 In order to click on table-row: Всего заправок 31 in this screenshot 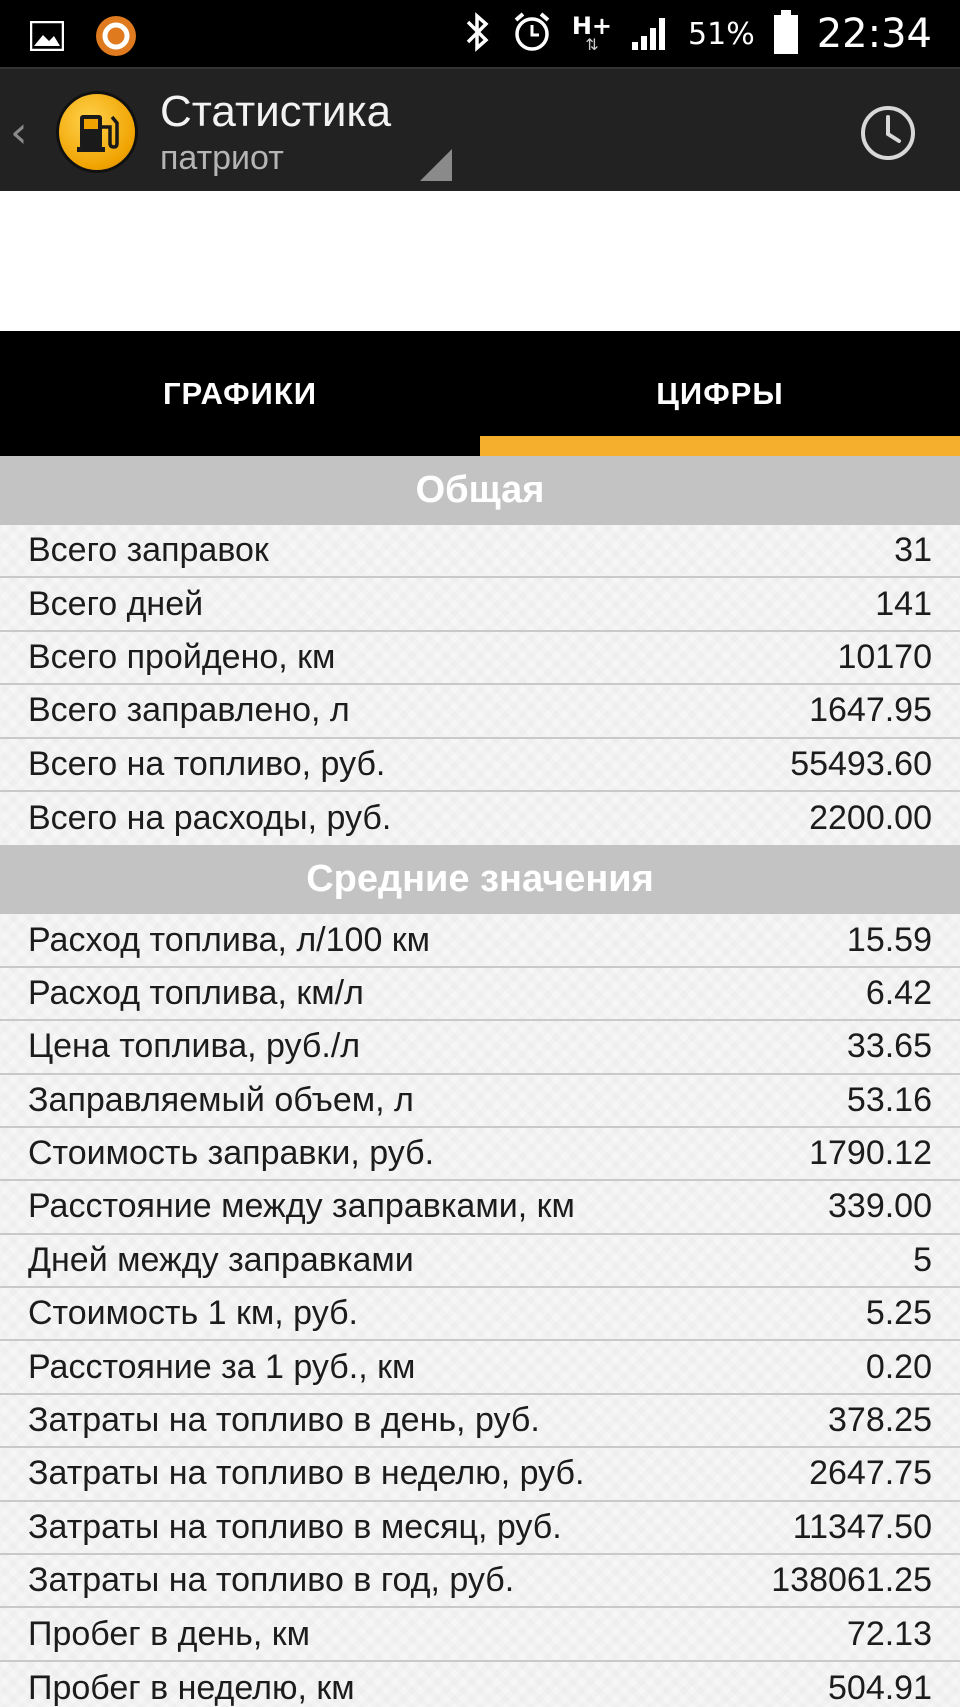, I will do `click(480, 552)`.